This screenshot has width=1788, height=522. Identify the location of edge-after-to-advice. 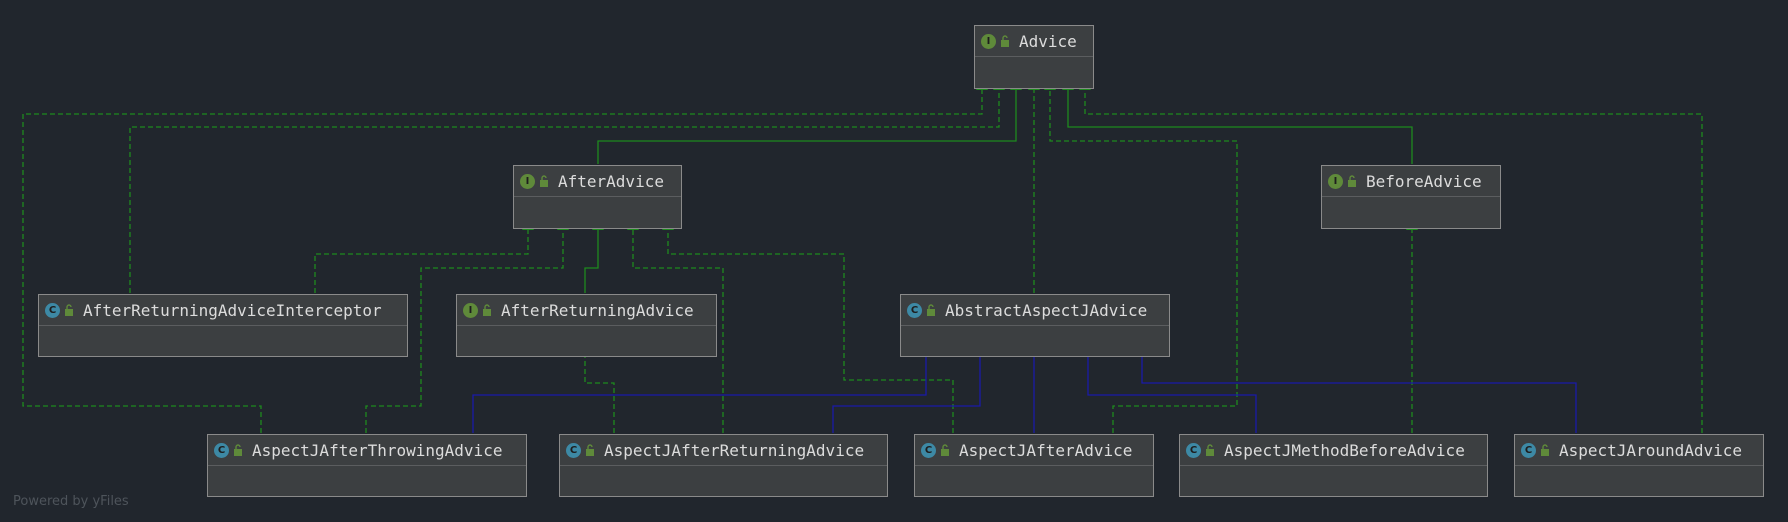
(1141, 256).